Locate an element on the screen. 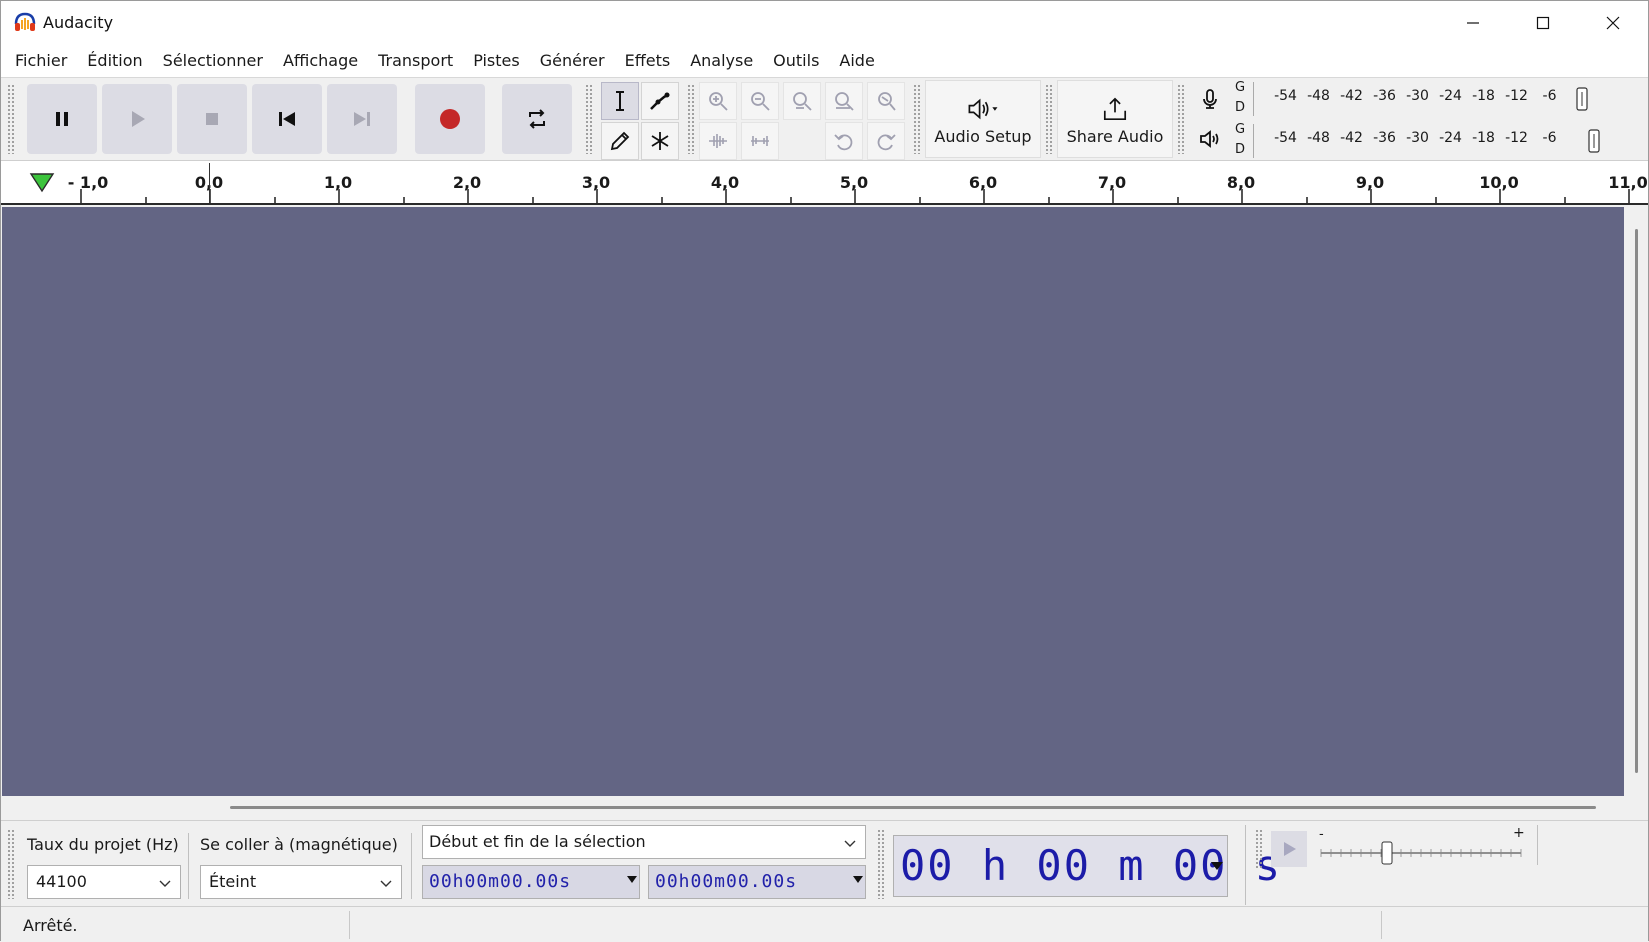 The width and height of the screenshot is (1649, 942). time-grip is located at coordinates (881, 864).